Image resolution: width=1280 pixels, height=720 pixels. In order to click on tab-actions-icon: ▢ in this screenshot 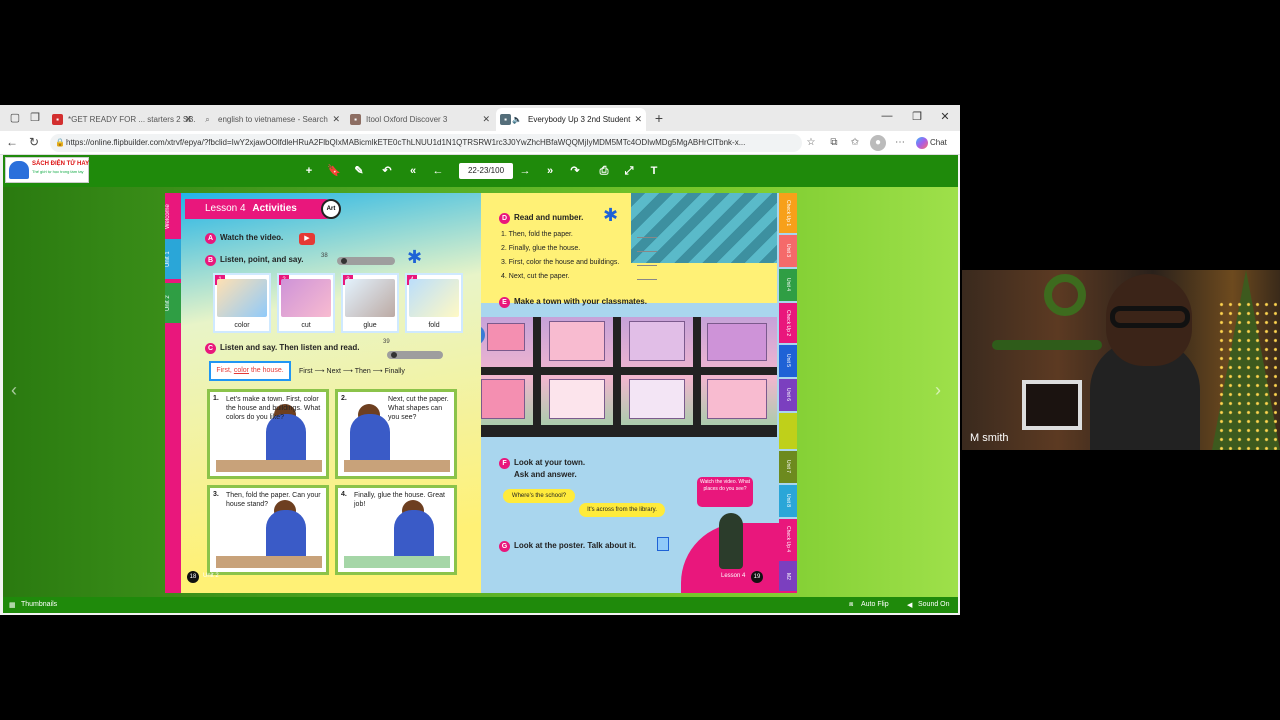, I will do `click(15, 118)`.